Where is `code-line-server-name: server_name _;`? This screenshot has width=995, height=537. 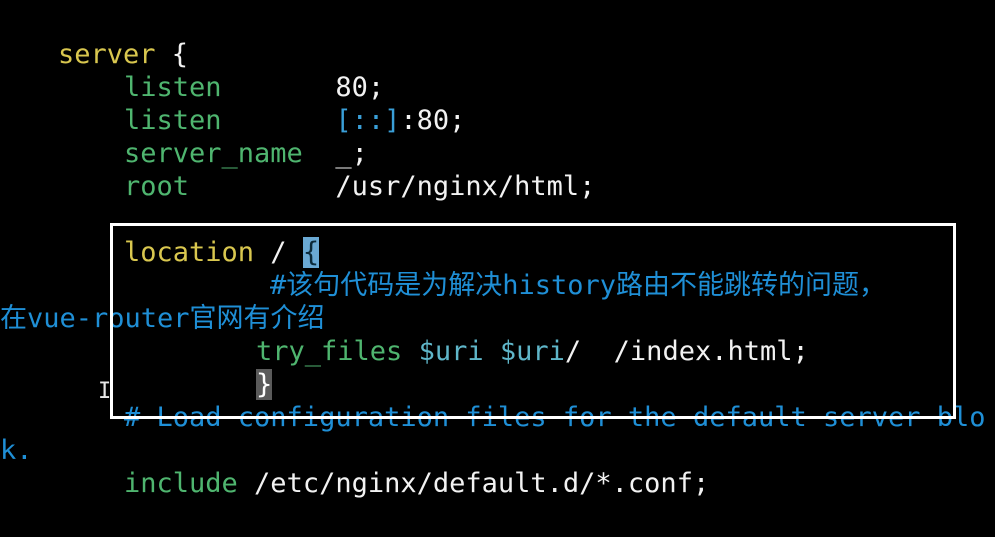 code-line-server-name: server_name _; is located at coordinates (246, 153).